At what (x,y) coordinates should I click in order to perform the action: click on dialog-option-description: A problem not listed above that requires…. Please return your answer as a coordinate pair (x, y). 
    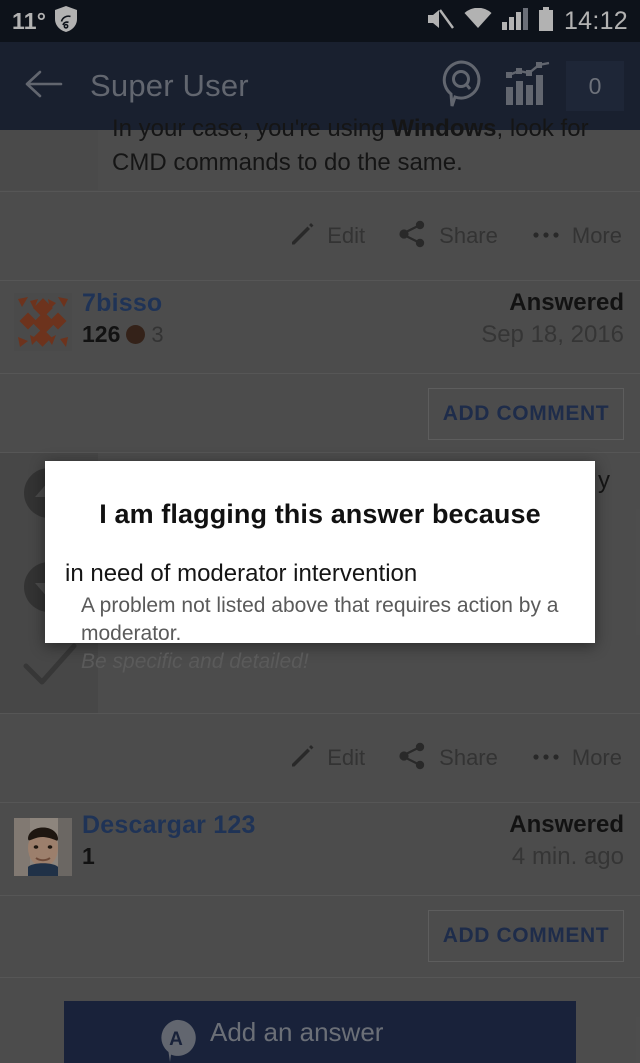
    Looking at the image, I should click on (338, 634).